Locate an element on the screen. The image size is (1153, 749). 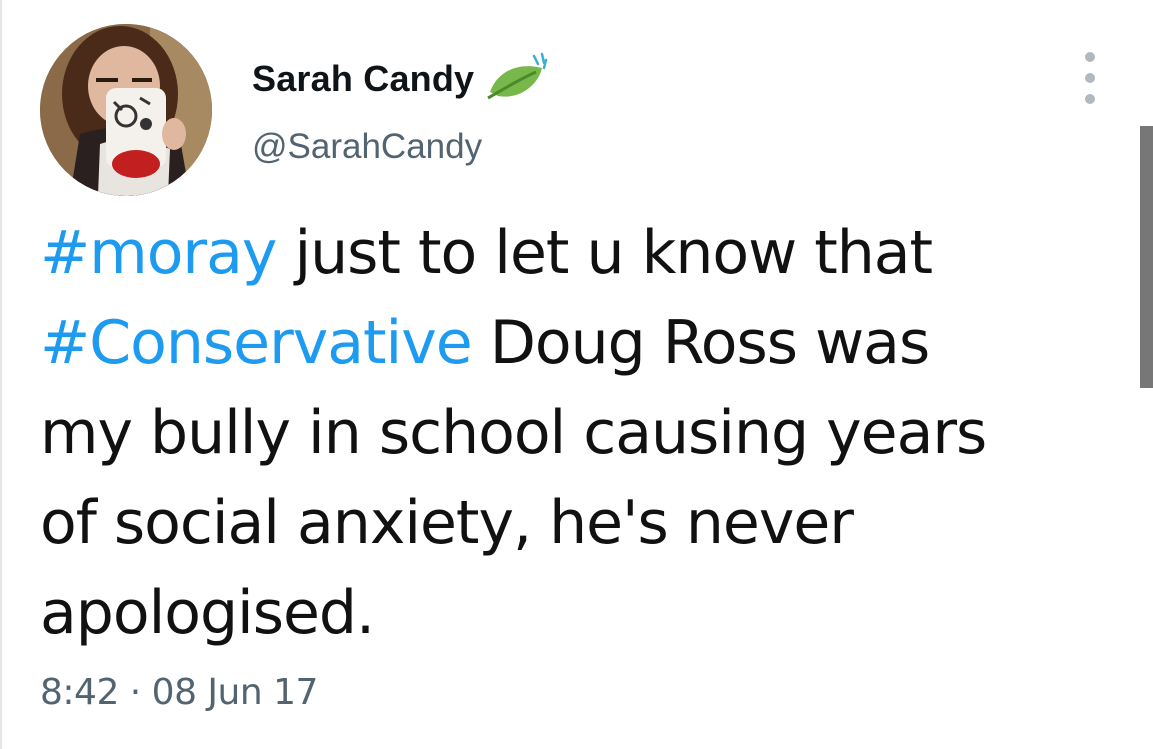
profile-photo is located at coordinates (126, 110).